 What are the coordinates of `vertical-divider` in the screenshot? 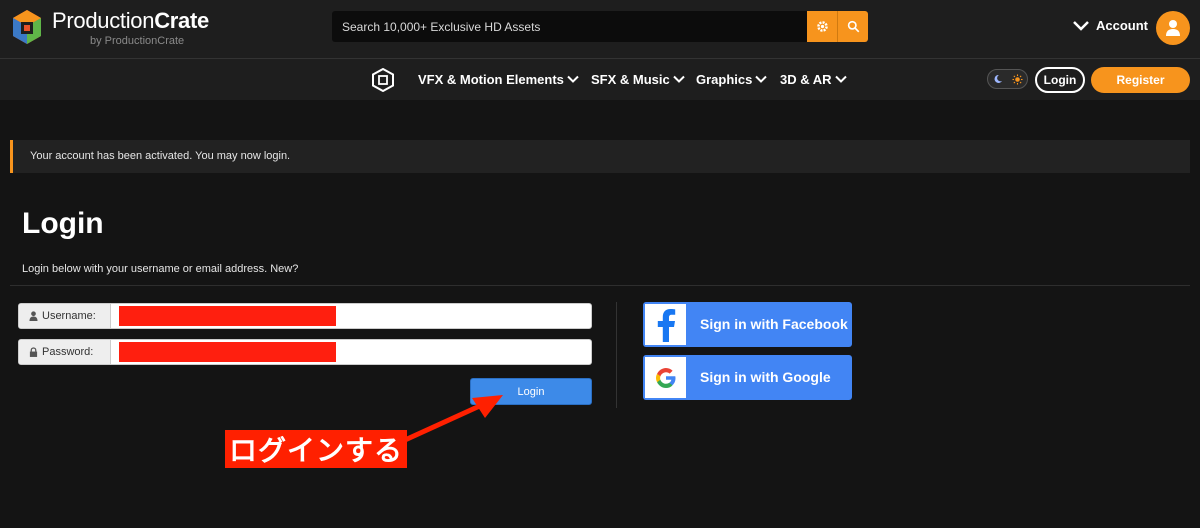 It's located at (616, 355).